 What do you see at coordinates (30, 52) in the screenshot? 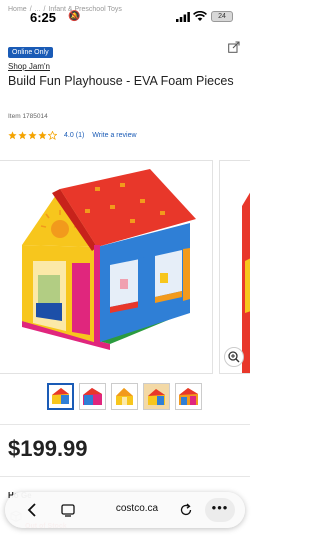
I see `online-only-badge: Online Only` at bounding box center [30, 52].